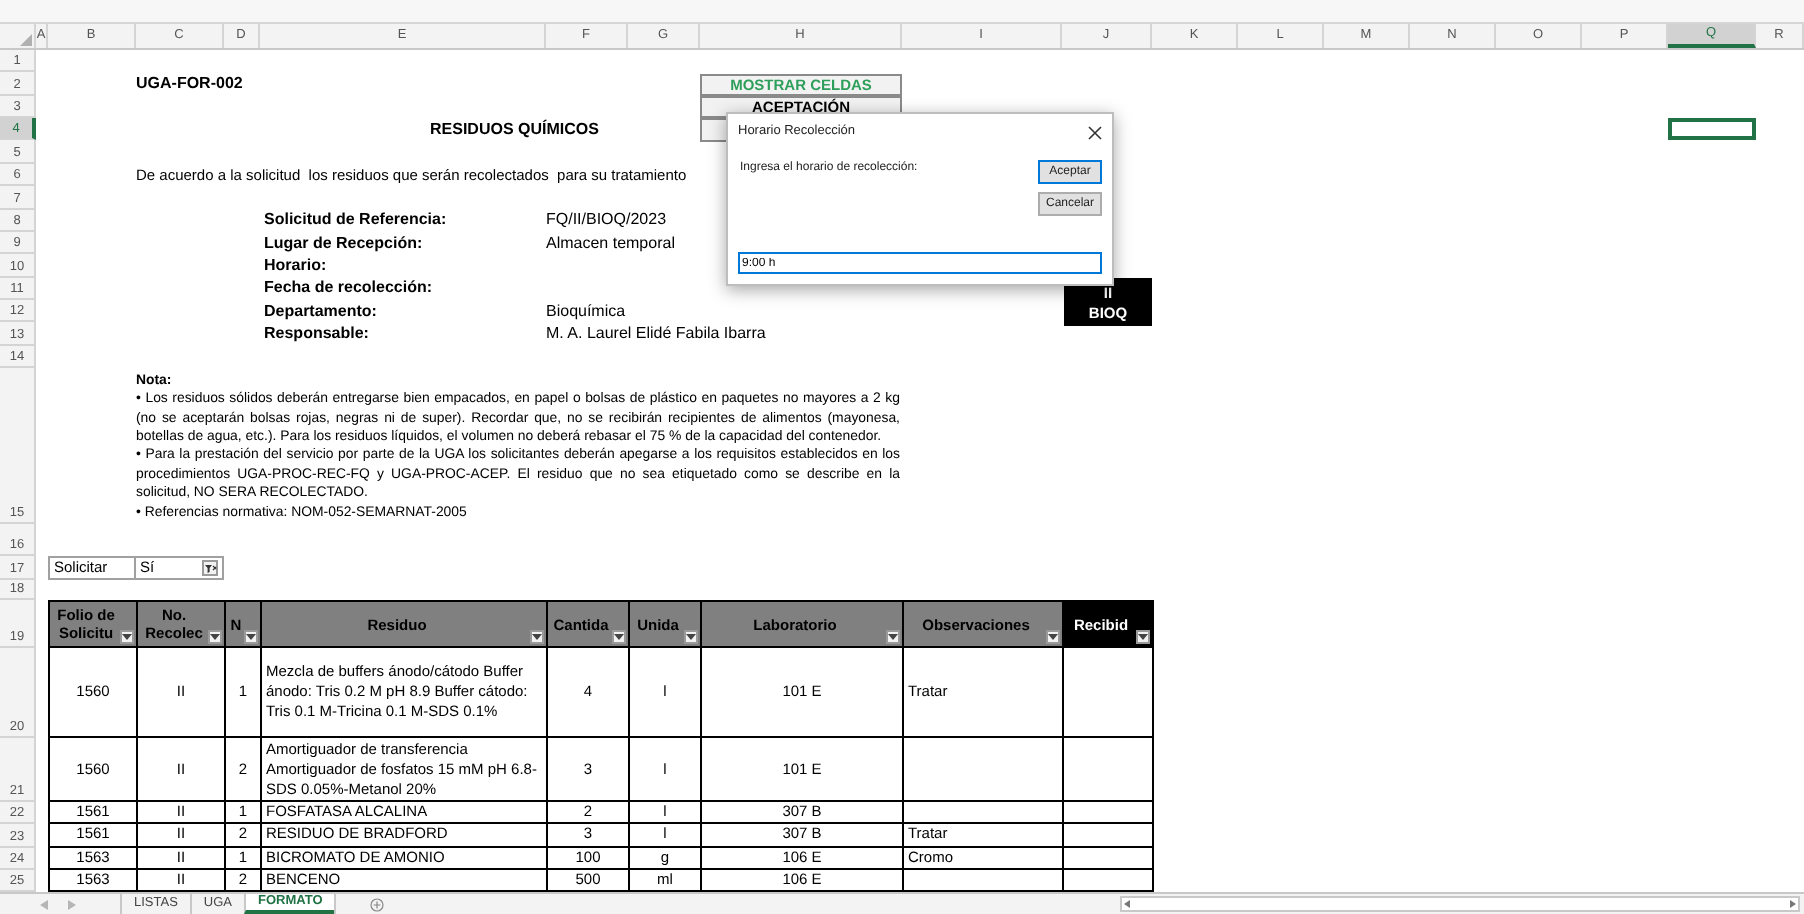  Describe the element at coordinates (321, 311) in the screenshot. I see `field-label: Departamento:` at that location.